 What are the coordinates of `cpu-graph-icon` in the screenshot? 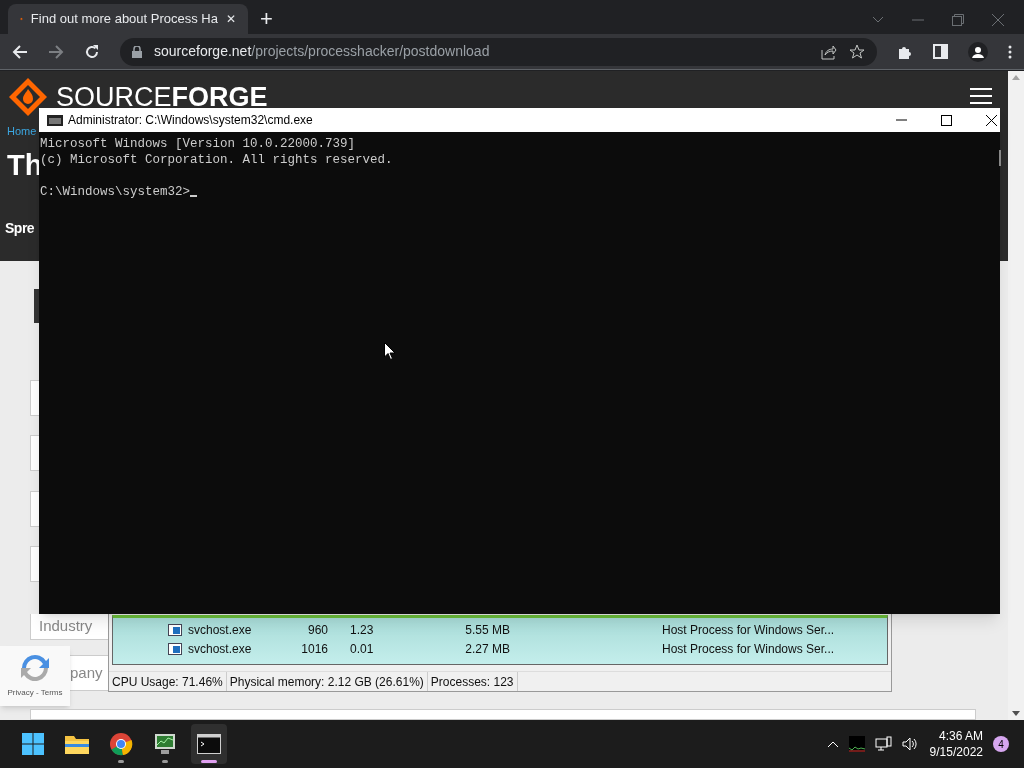 It's located at (856, 744).